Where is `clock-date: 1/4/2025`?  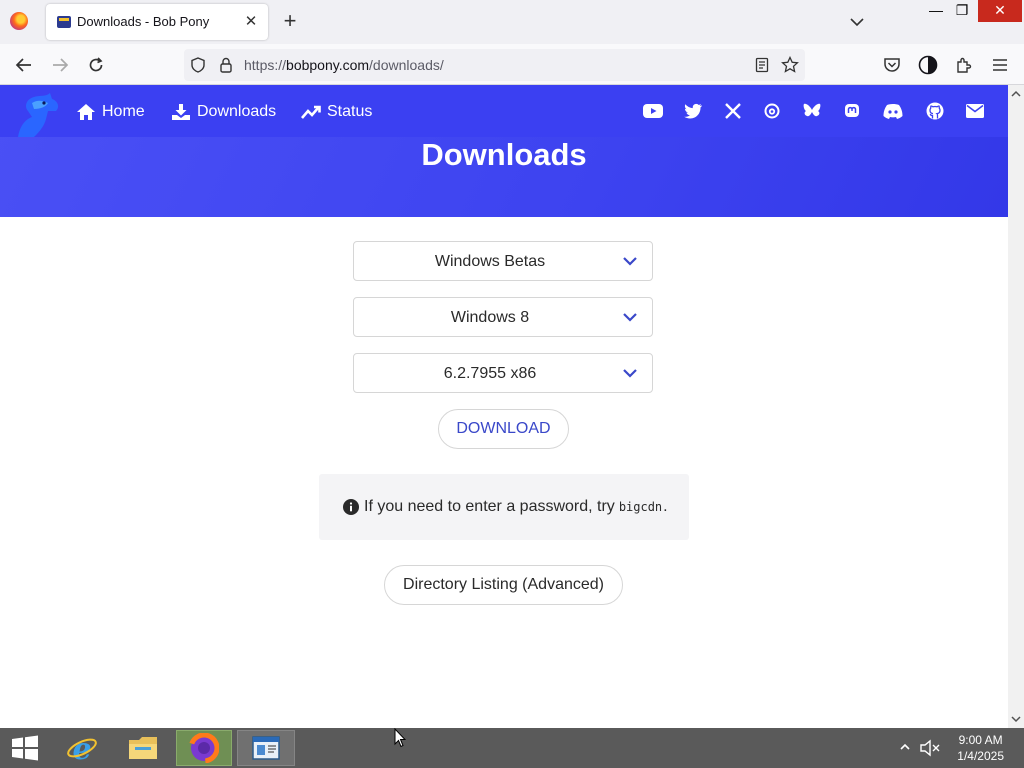 clock-date: 1/4/2025 is located at coordinates (980, 756).